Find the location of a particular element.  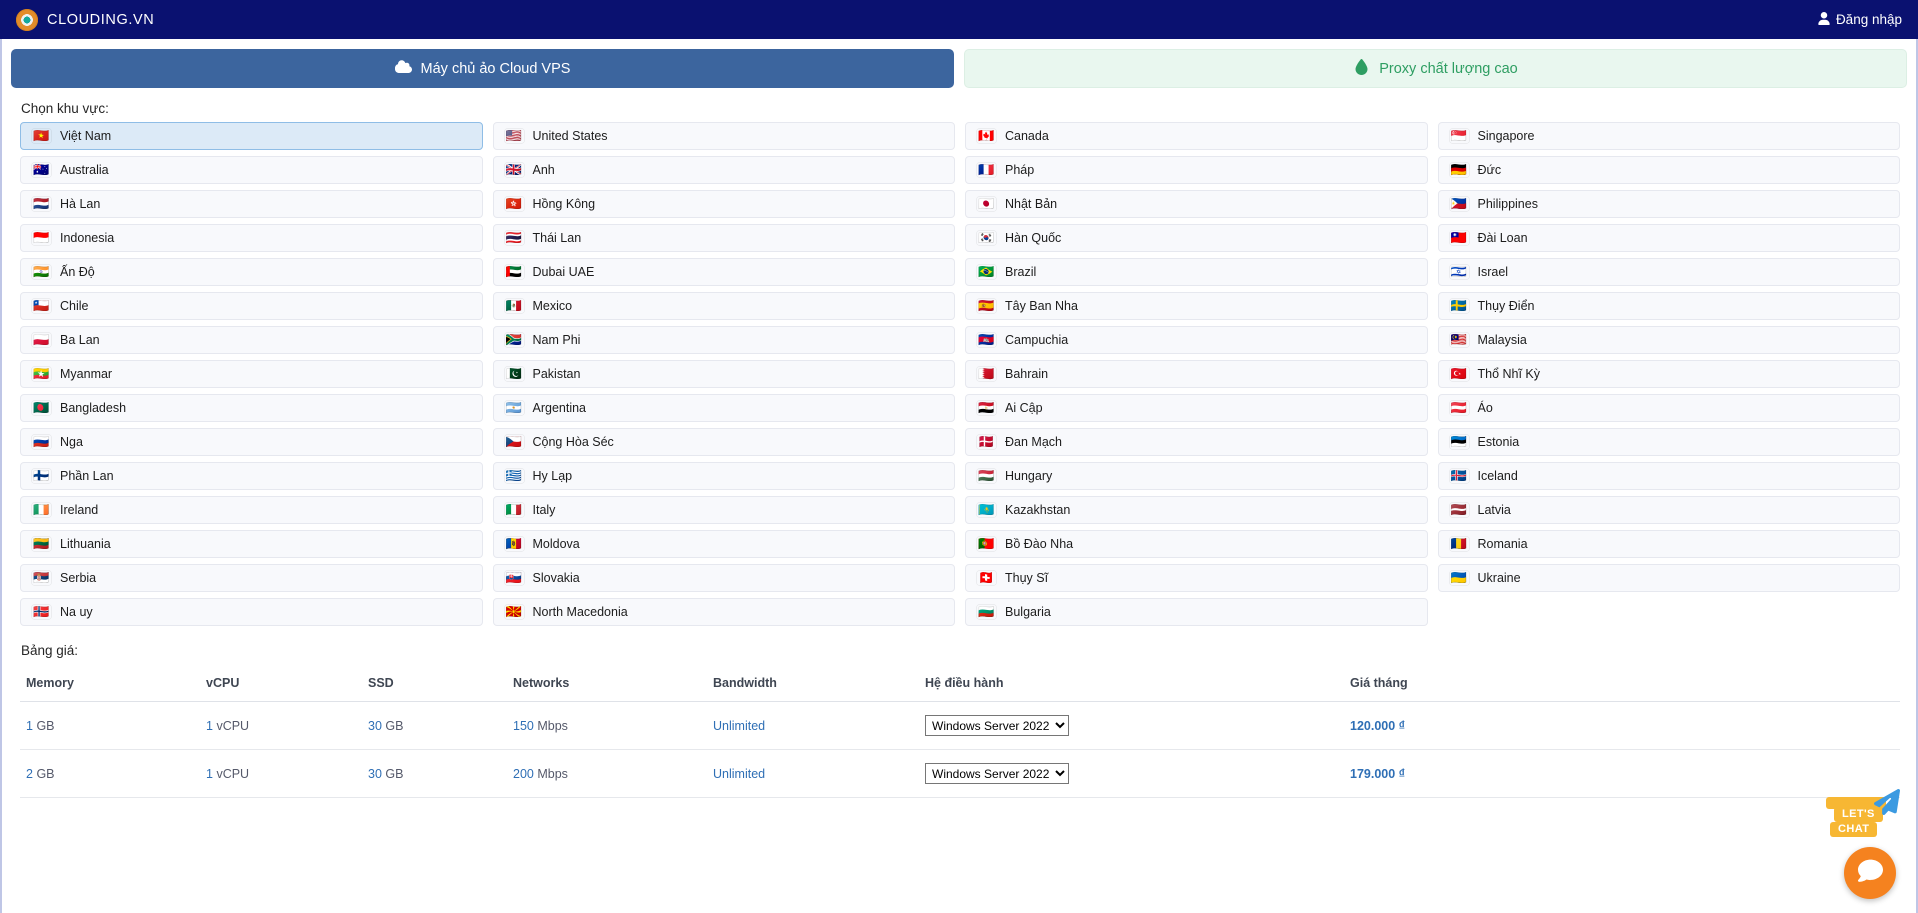

region-option: 🇮🇩 Indonesia is located at coordinates (251, 238).